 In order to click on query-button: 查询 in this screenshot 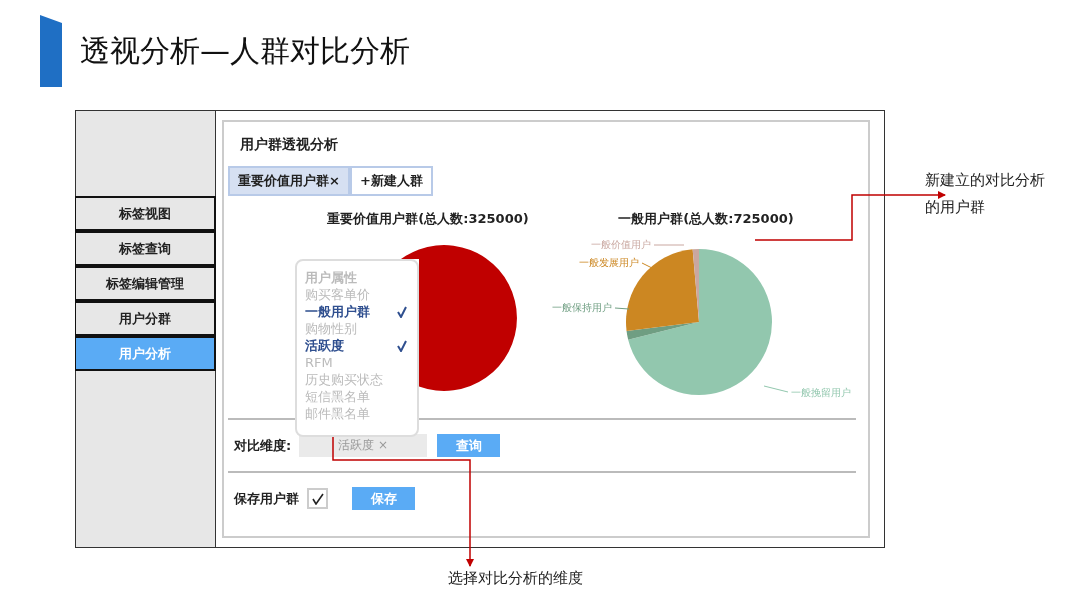, I will do `click(469, 445)`.